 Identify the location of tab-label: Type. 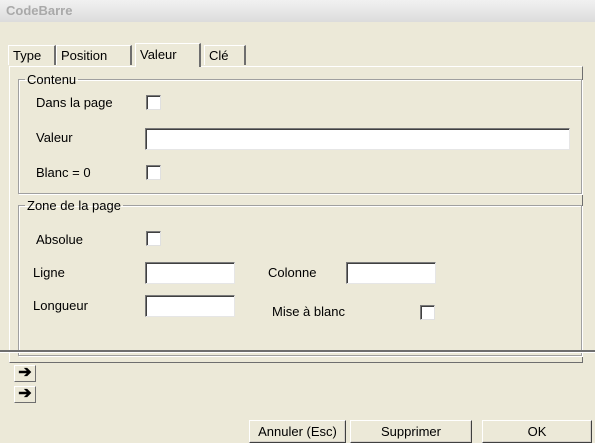
(27, 55).